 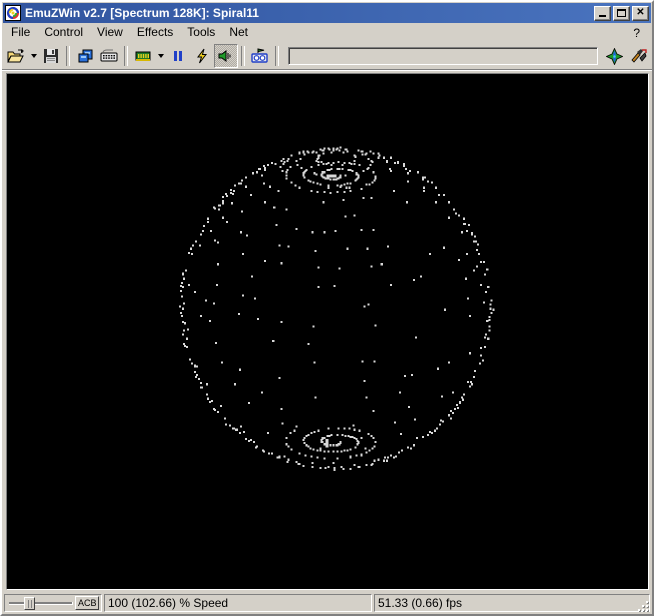 I want to click on address-input, so click(x=443, y=56).